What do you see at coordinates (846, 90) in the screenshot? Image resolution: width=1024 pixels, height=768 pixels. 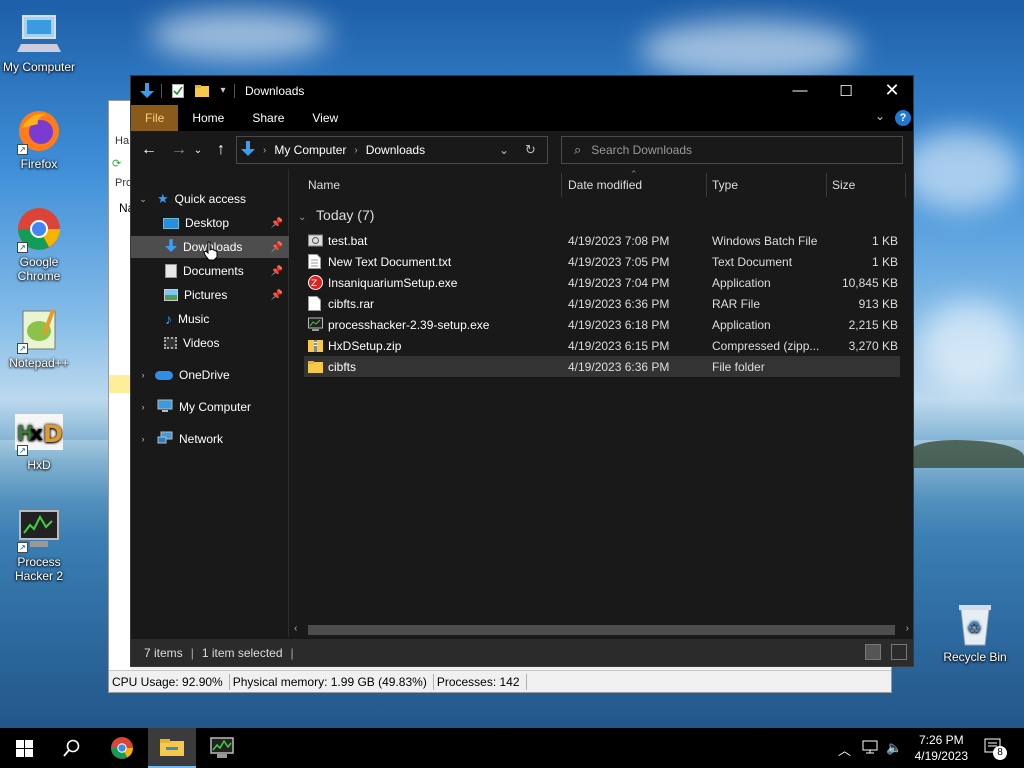 I see `maximize-button: ☐` at bounding box center [846, 90].